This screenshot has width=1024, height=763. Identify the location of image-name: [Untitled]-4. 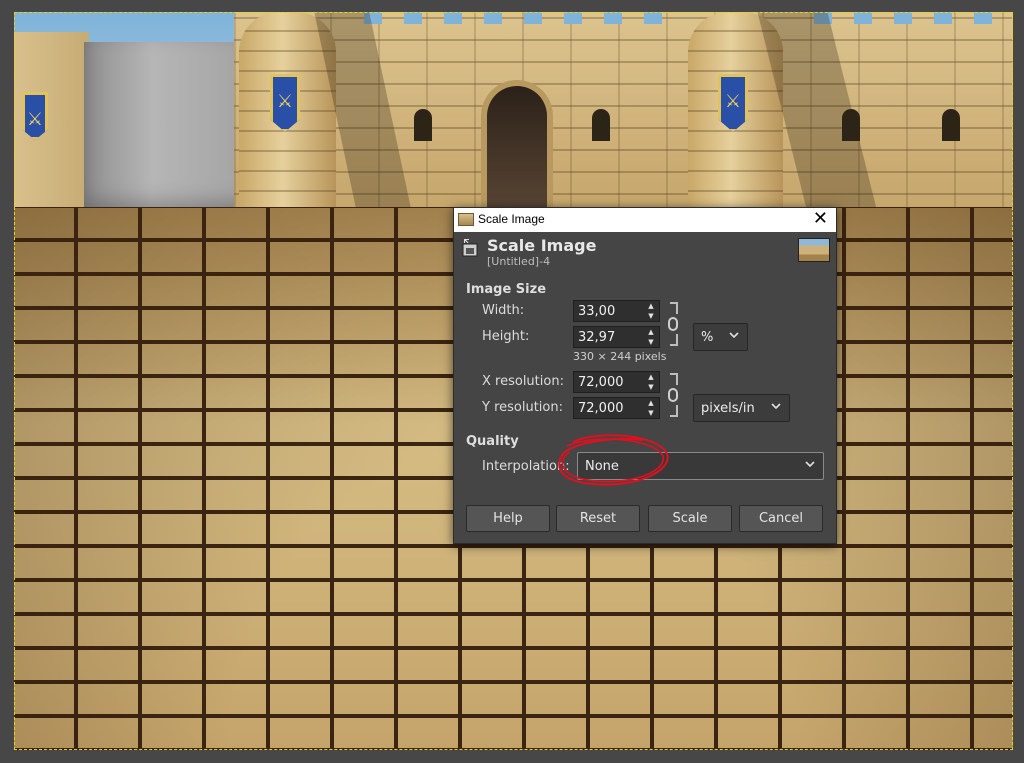
(519, 261).